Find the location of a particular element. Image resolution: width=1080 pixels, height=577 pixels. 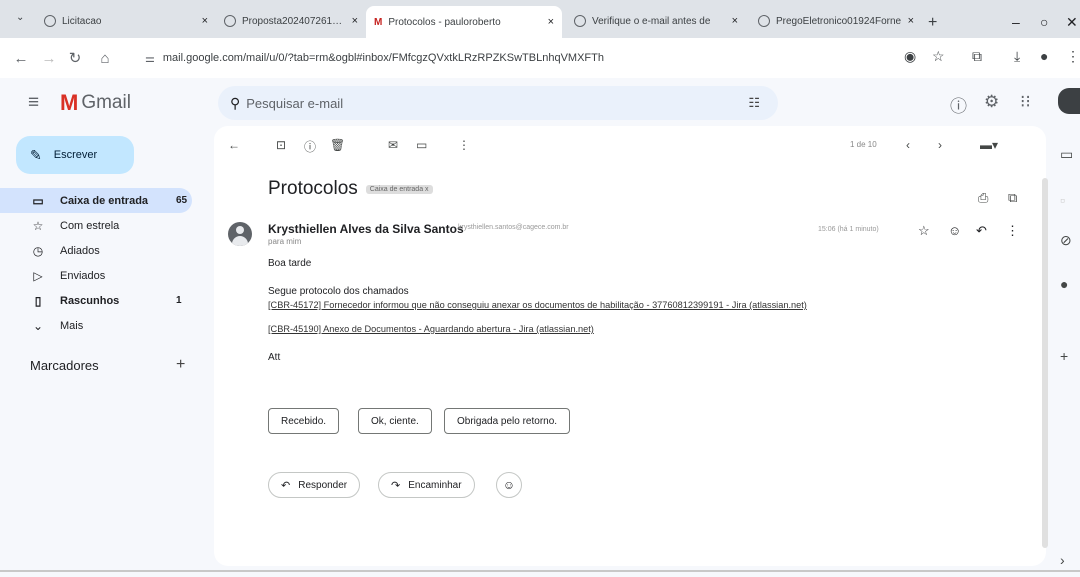

more-actions-icon: ⋮ is located at coordinates (464, 145).